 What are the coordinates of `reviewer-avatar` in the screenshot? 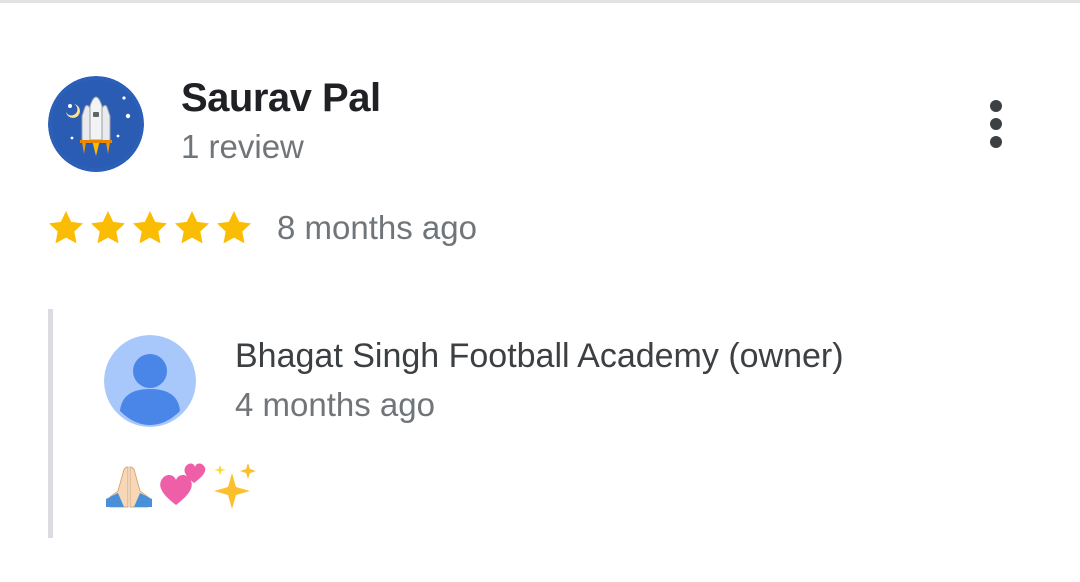 It's located at (96, 124).